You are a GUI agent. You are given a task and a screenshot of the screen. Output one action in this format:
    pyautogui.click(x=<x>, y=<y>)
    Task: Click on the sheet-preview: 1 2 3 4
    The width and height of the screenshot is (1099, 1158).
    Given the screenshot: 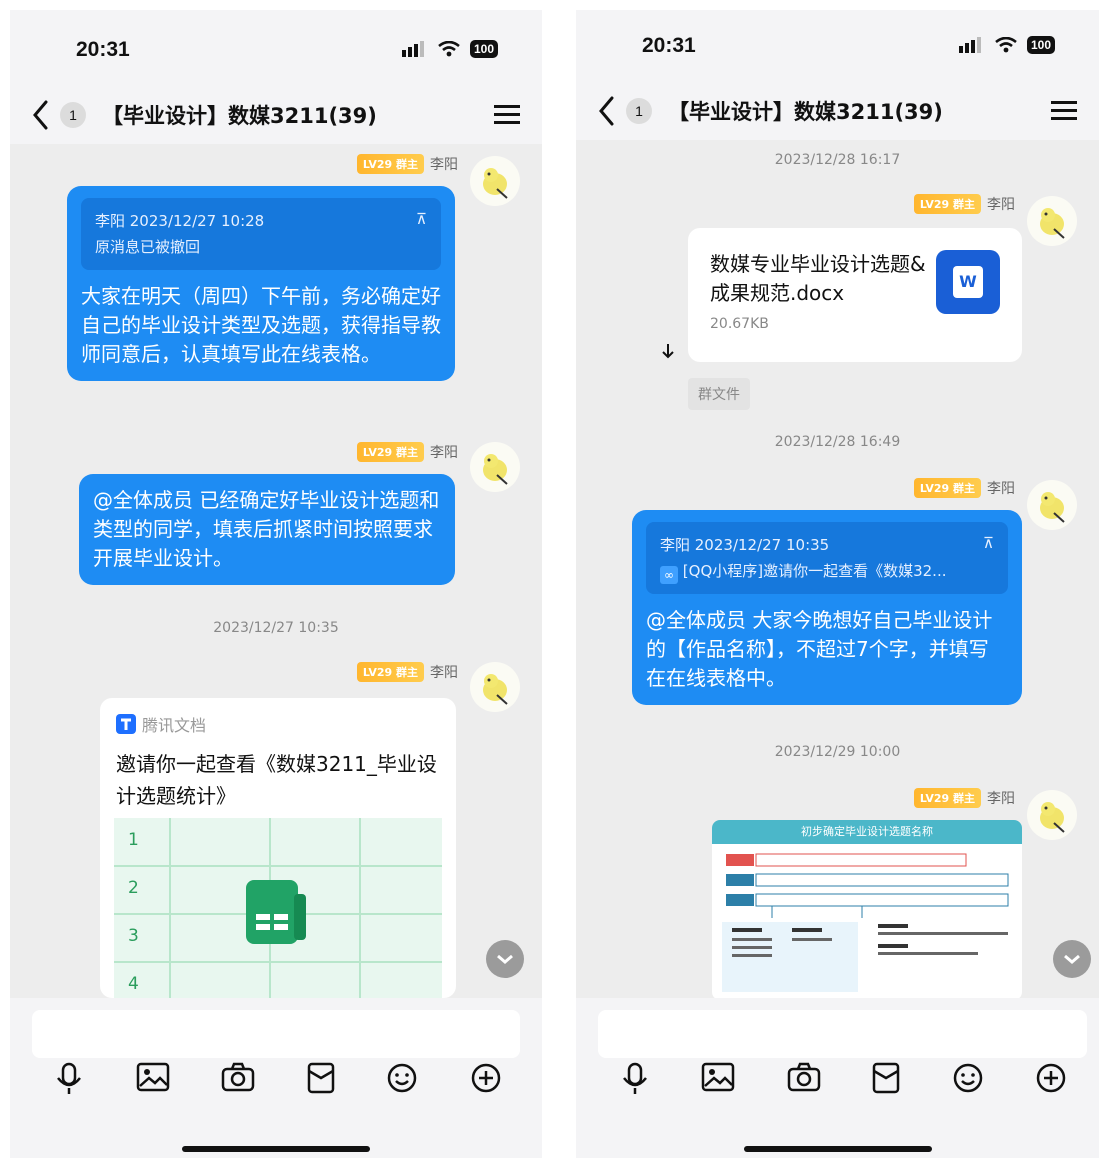 What is the action you would take?
    pyautogui.click(x=278, y=908)
    